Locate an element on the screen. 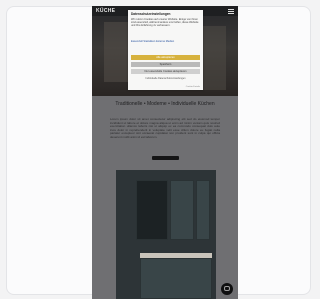 Image resolution: width=320 pixels, height=299 pixels. kitchen-photo is located at coordinates (166, 234).